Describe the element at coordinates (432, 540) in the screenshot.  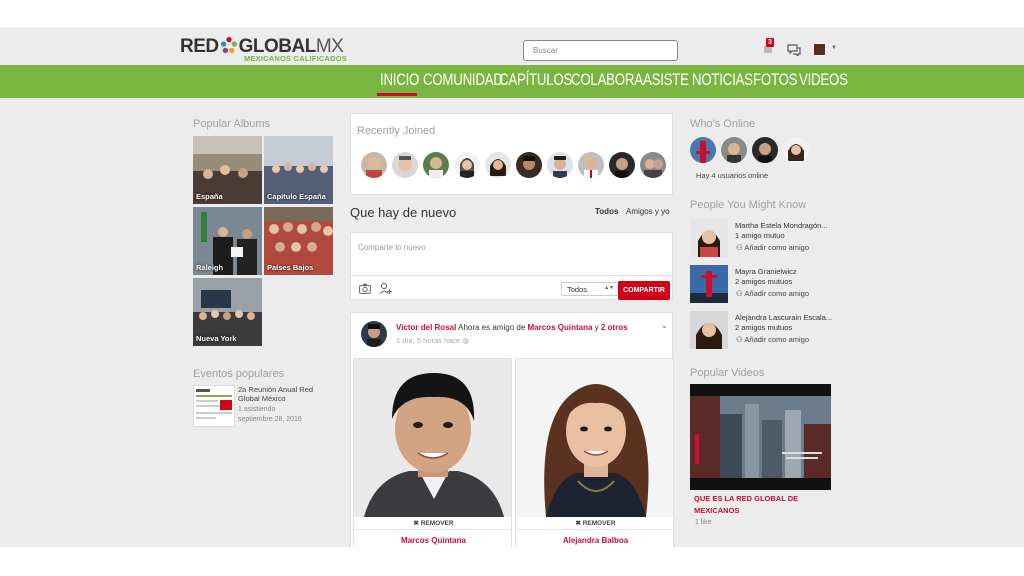
I see `friend-name-link: Marcos Quintana` at that location.